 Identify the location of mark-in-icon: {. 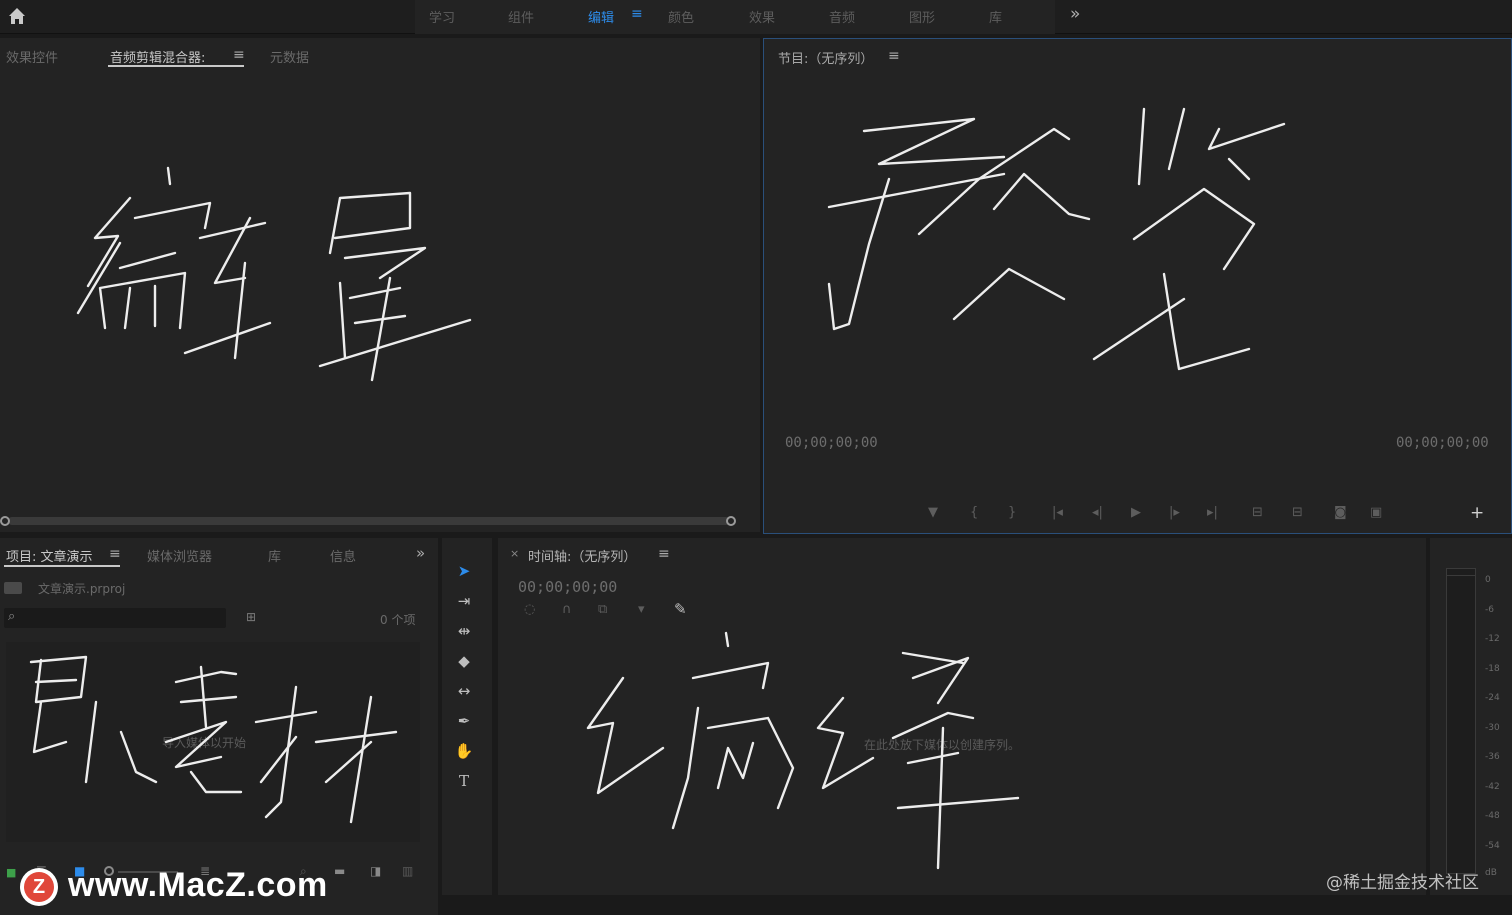
(974, 512).